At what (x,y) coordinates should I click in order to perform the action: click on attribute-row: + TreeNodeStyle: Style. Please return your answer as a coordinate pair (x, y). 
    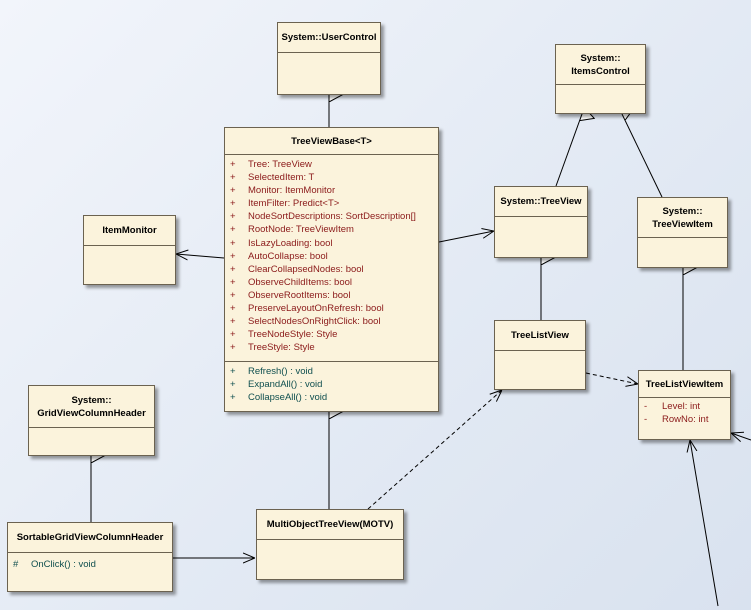
    Looking at the image, I should click on (331, 334).